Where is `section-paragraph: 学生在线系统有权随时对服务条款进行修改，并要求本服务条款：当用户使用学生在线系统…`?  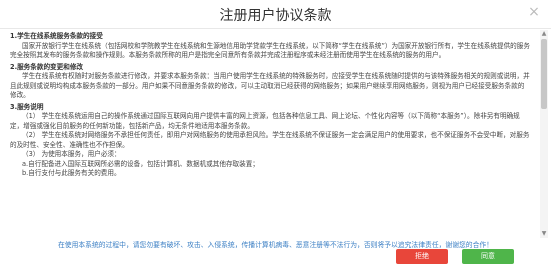 section-paragraph: 学生在线系统有权随时对服务条款进行修改，并要求本服务条款：当用户使用学生在线系统… is located at coordinates (270, 85).